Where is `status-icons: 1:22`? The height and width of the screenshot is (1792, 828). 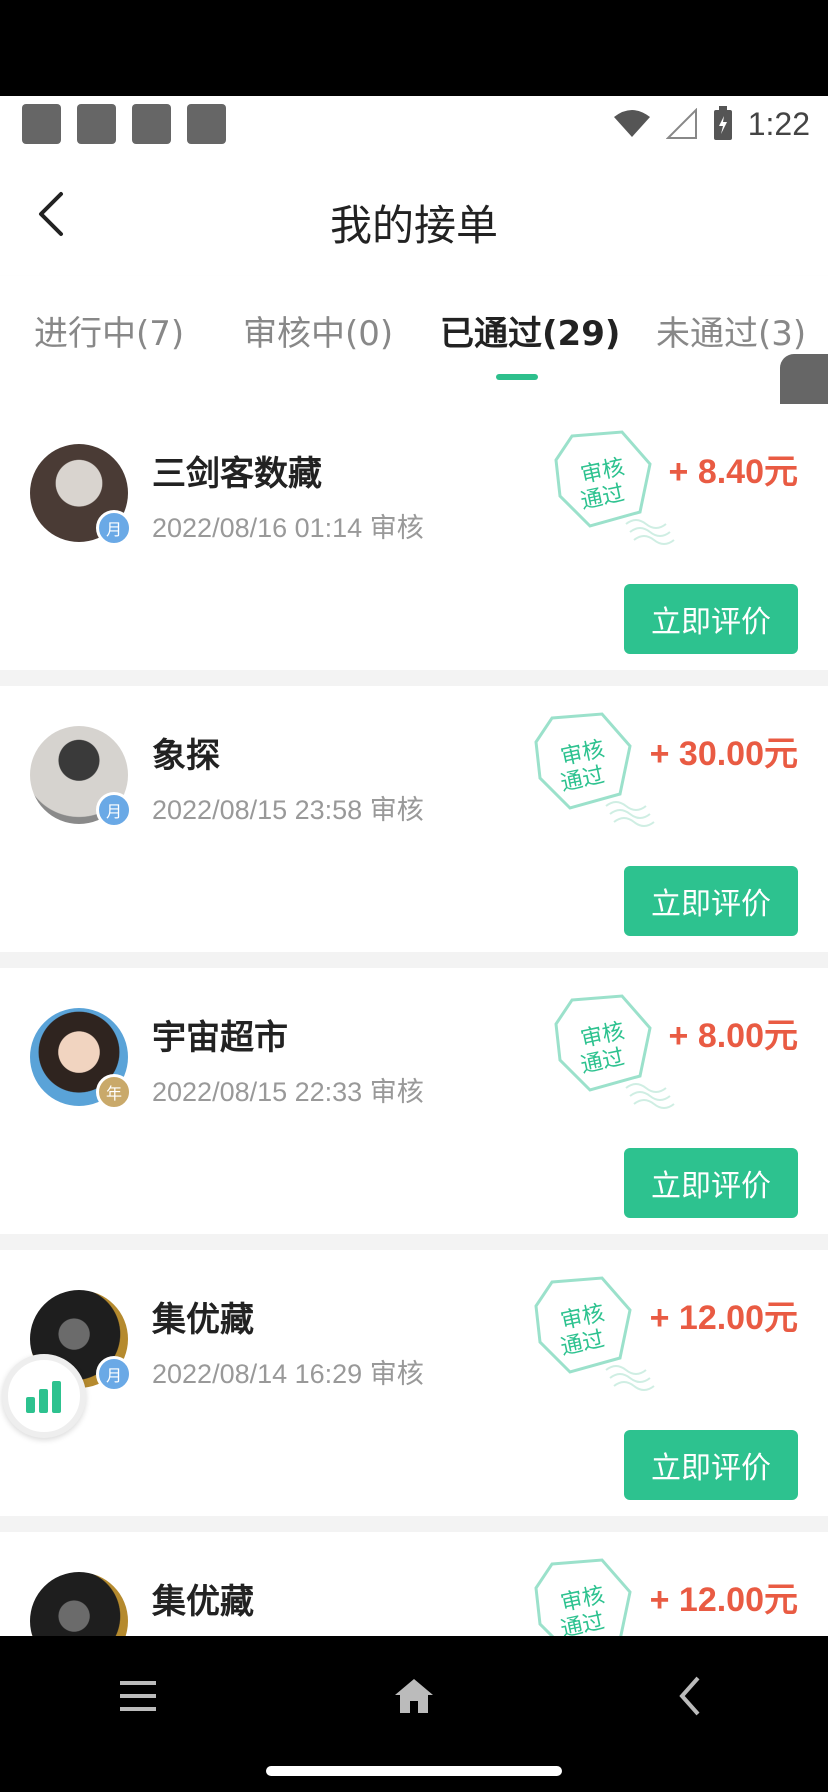
status-icons: 1:22 is located at coordinates (711, 124).